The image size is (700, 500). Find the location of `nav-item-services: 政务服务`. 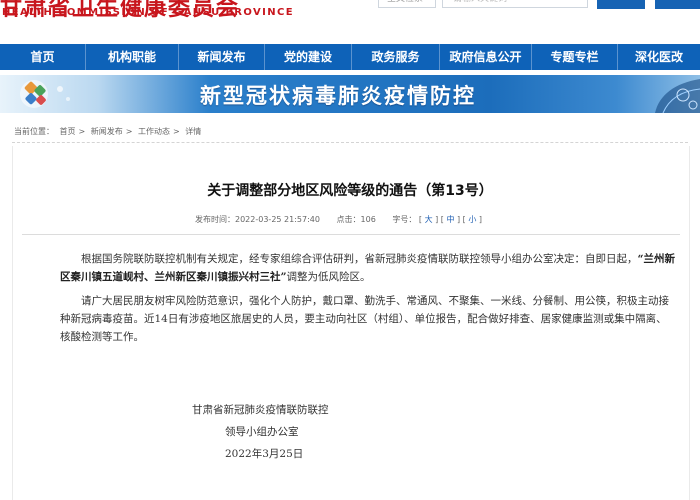

nav-item-services: 政务服务 is located at coordinates (396, 57).